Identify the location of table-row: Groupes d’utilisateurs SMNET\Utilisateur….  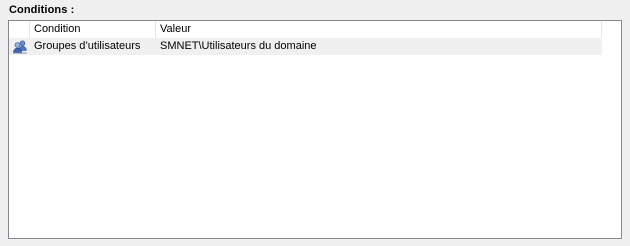
(305, 46).